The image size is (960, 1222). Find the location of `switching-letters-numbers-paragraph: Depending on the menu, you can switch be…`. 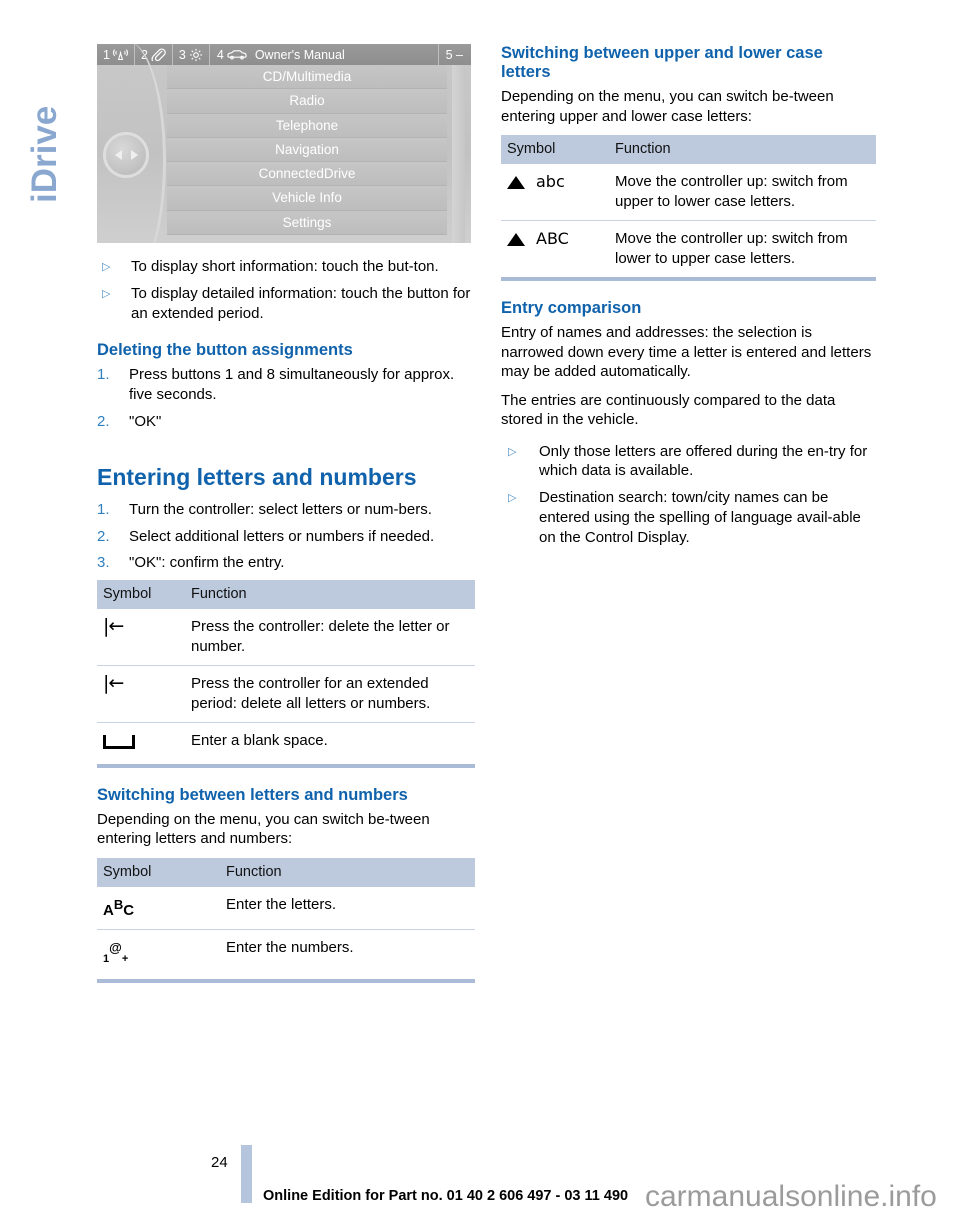

switching-letters-numbers-paragraph: Depending on the menu, you can switch be… is located at coordinates (263, 829).